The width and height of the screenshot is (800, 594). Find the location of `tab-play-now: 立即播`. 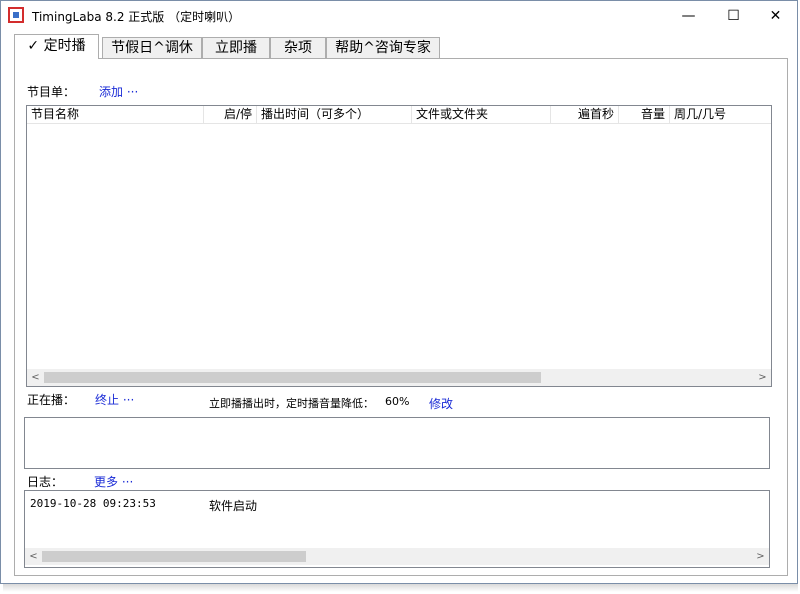

tab-play-now: 立即播 is located at coordinates (236, 47).